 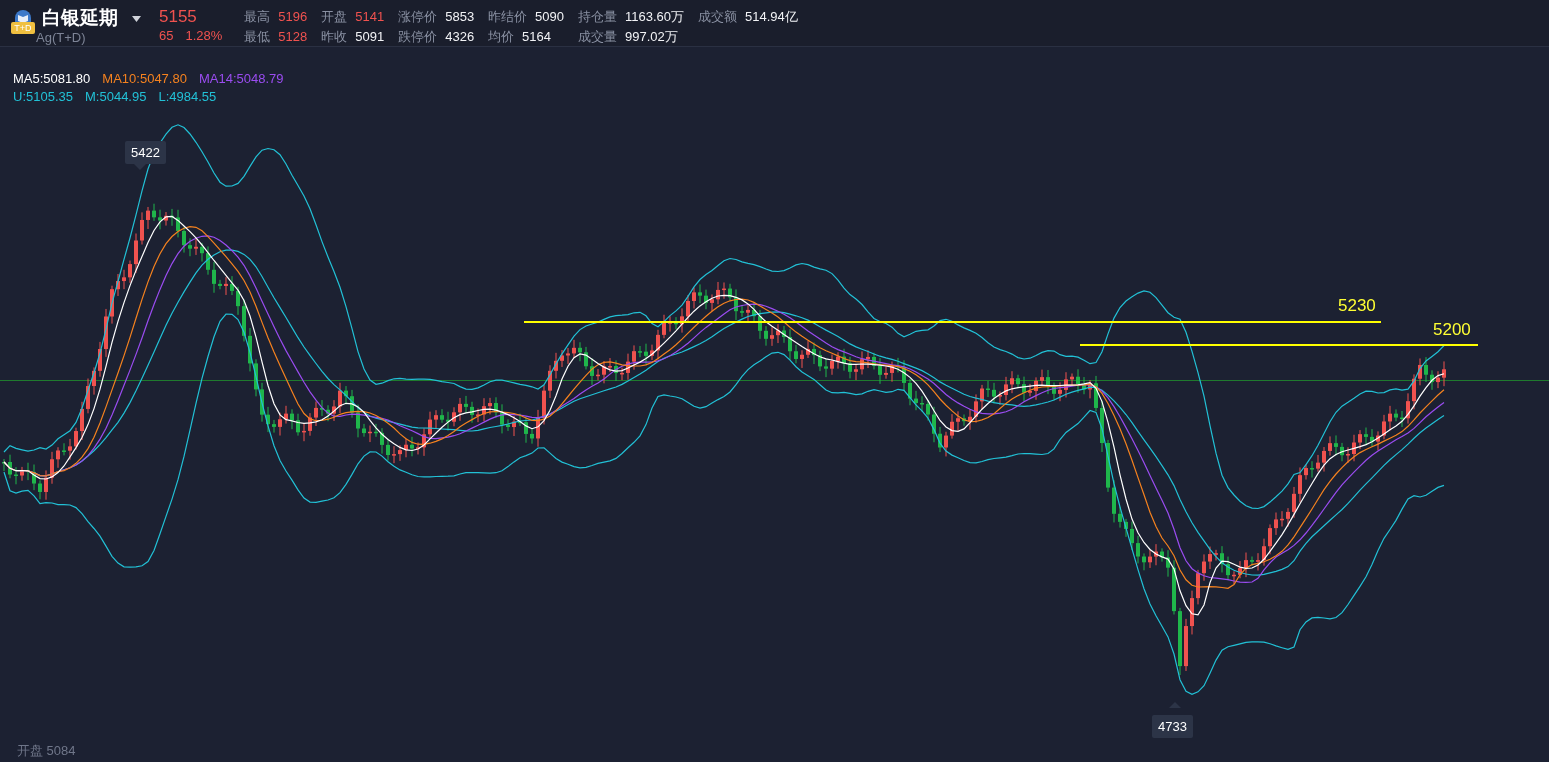 I want to click on instrument-name: 白银延期, so click(x=84, y=18).